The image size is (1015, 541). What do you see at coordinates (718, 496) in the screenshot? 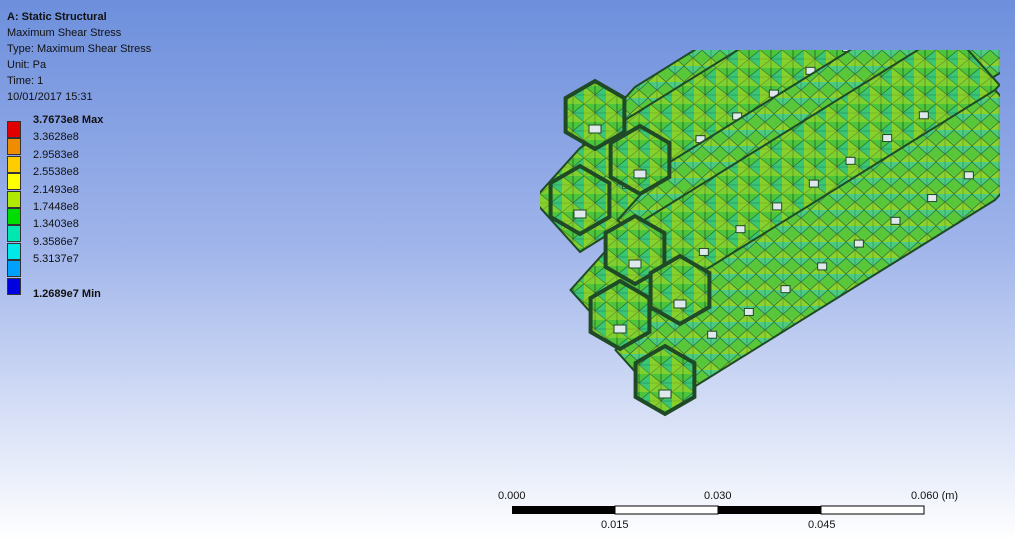
I see `scale-label-030: 0.030` at bounding box center [718, 496].